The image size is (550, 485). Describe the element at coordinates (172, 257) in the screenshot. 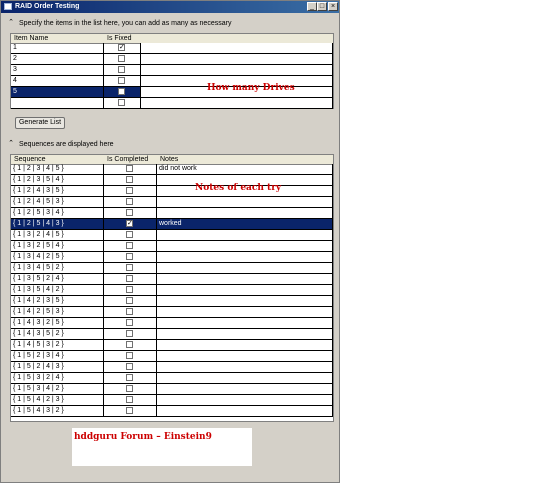

I see `table-row: { 1 | 3 | 4 | 2 | 5 }` at that location.